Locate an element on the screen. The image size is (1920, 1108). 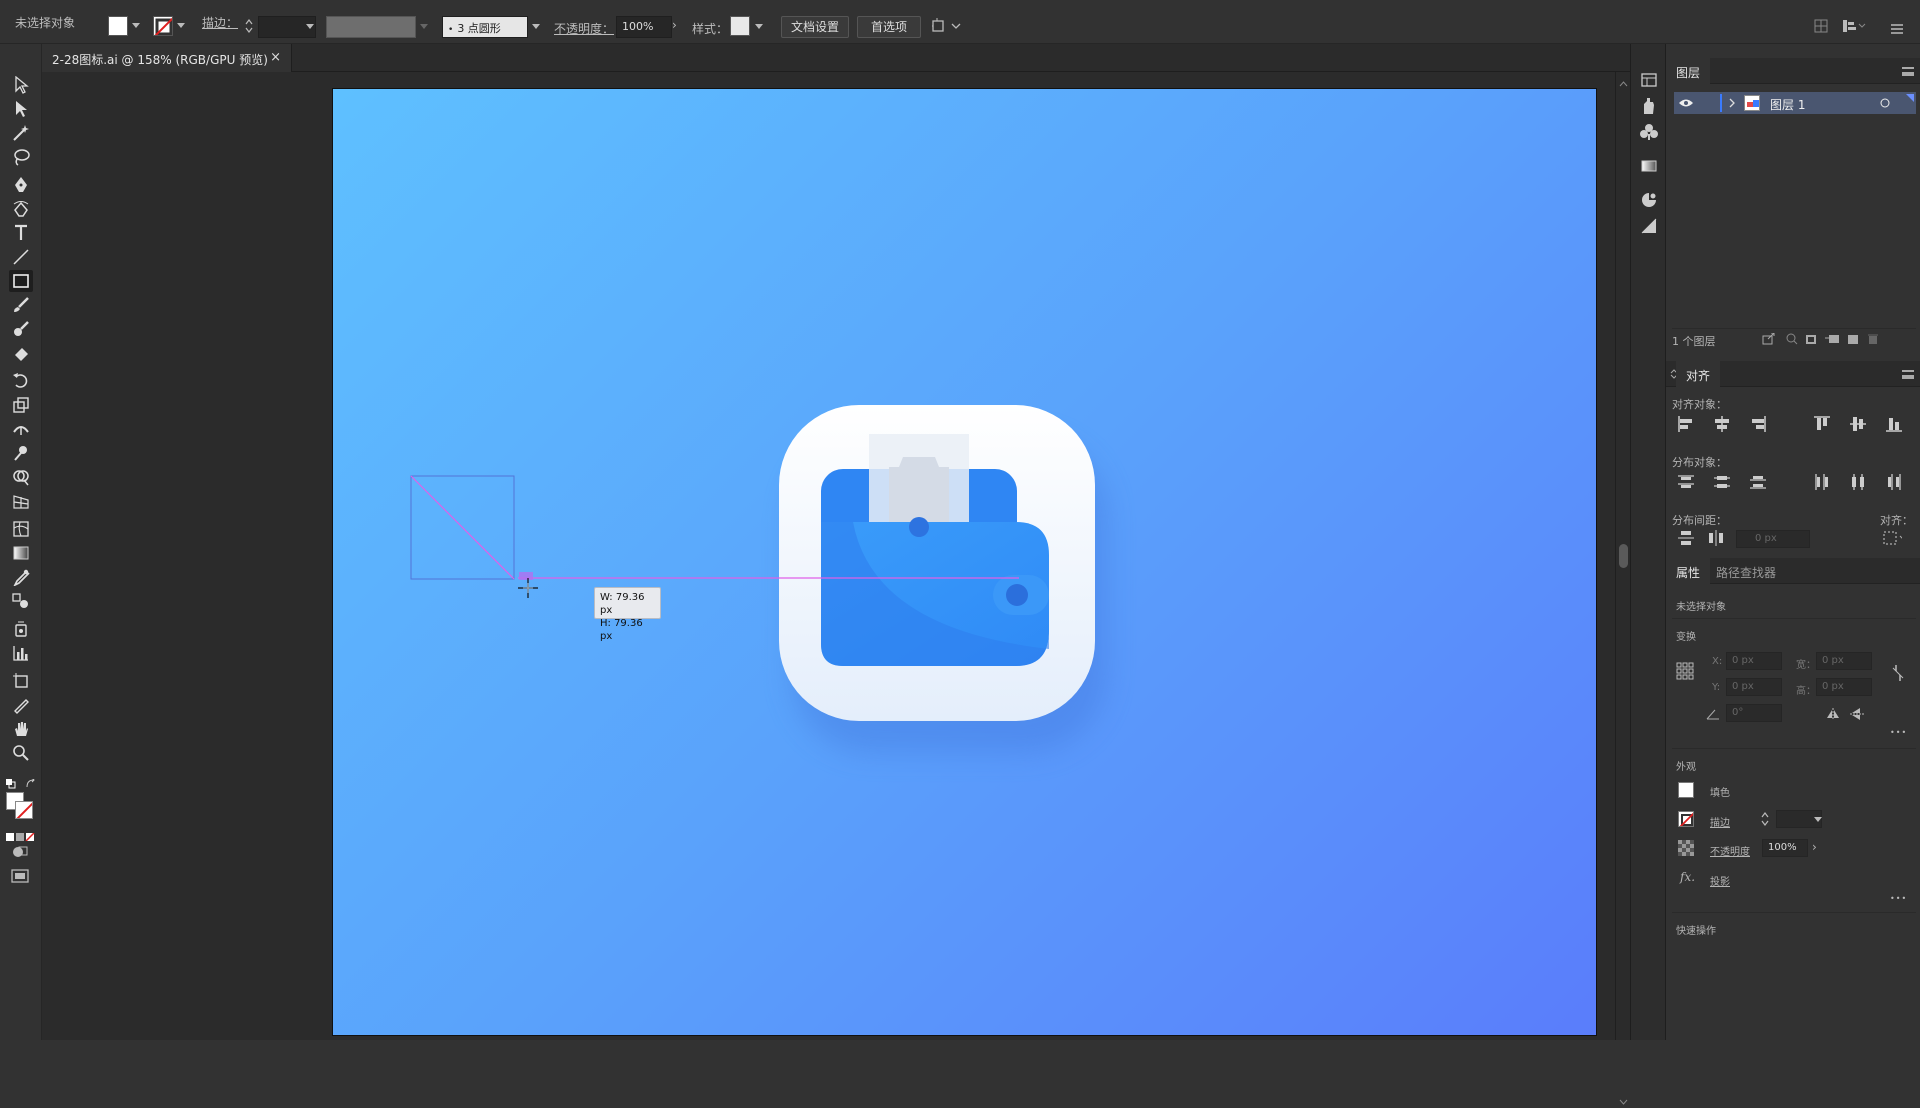
transform-more-options-icon: ••• is located at coordinates (1898, 732).